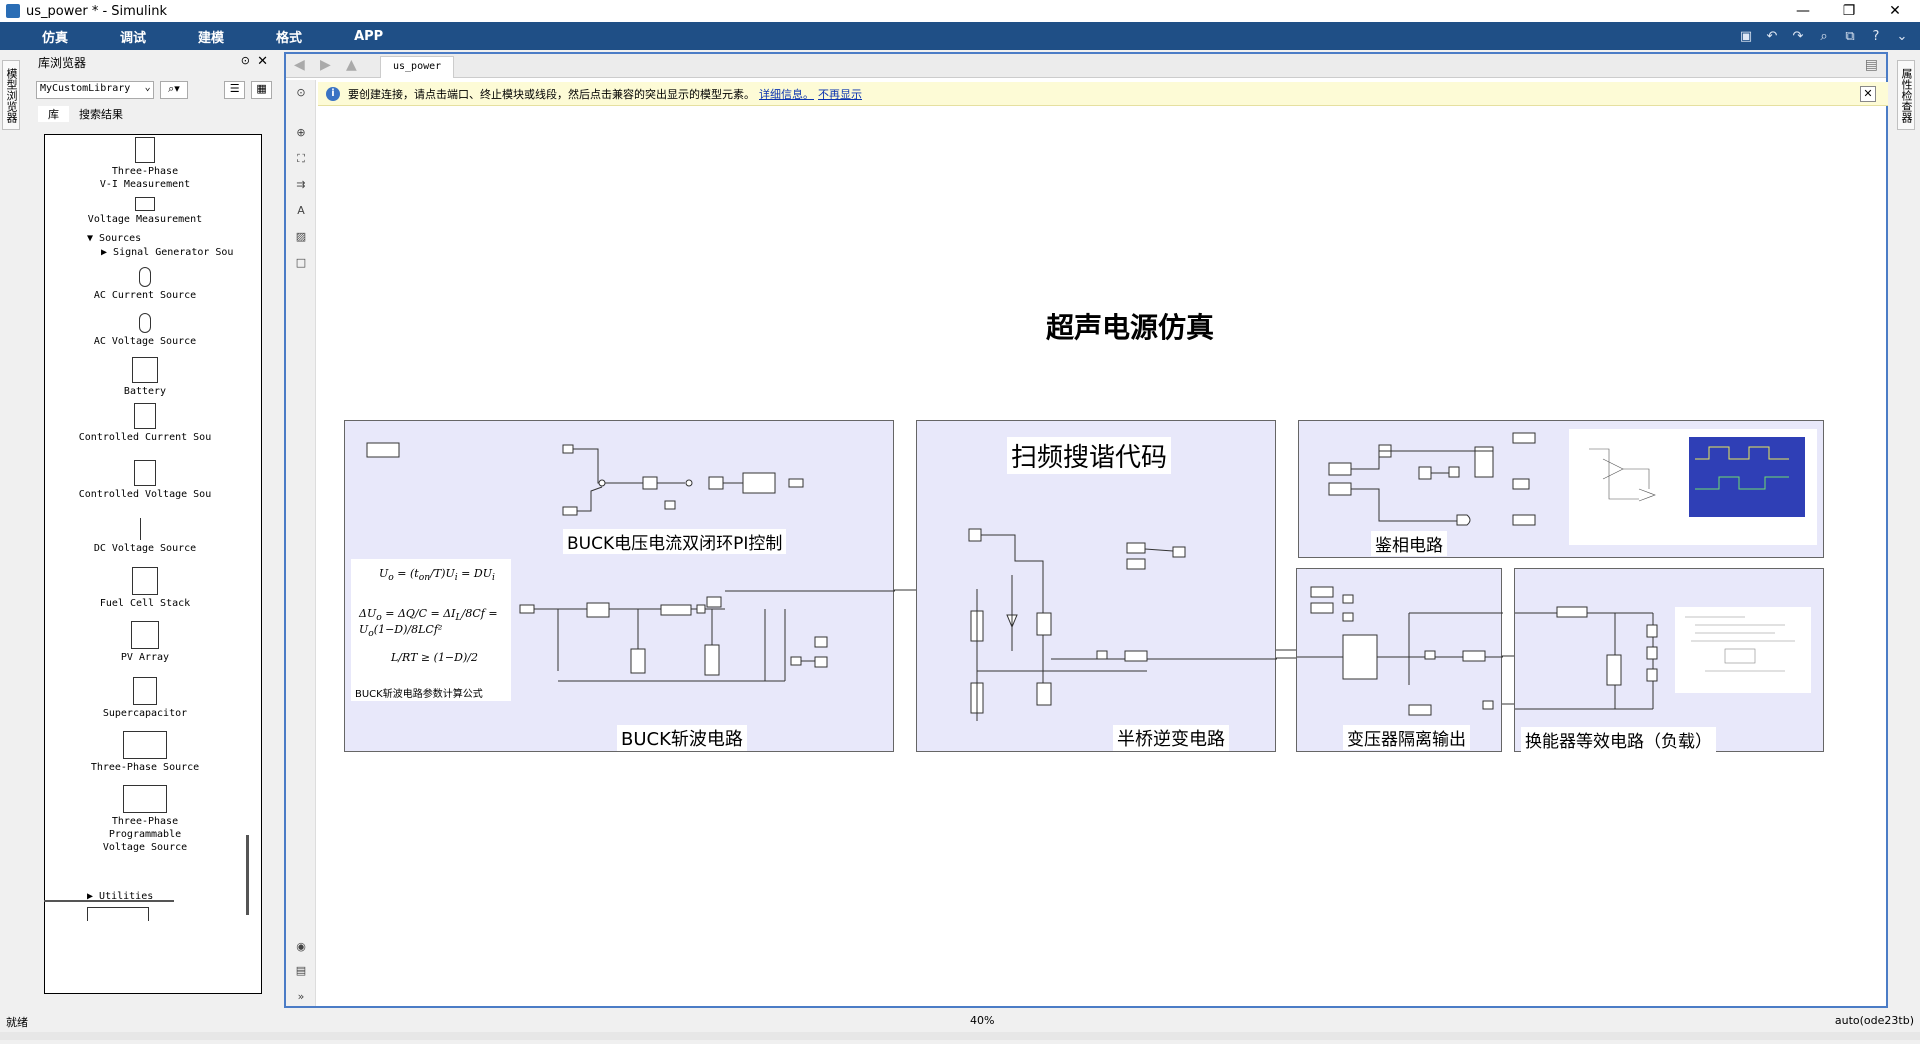 The image size is (1920, 1044). I want to click on panel-menu-icon: ⊙, so click(245, 60).